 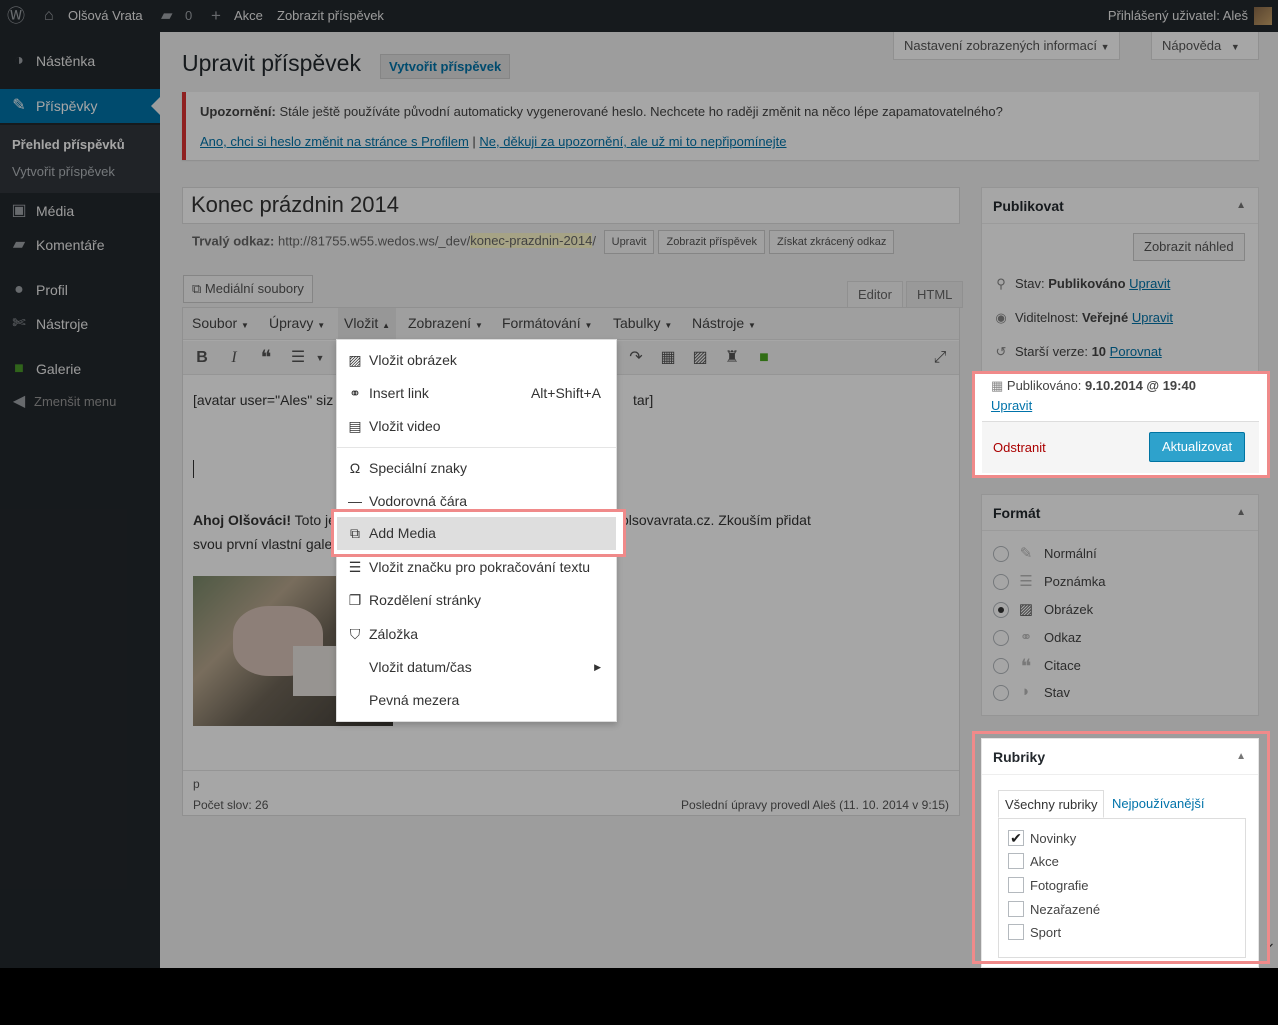 I want to click on table-icon: ▦, so click(x=668, y=358).